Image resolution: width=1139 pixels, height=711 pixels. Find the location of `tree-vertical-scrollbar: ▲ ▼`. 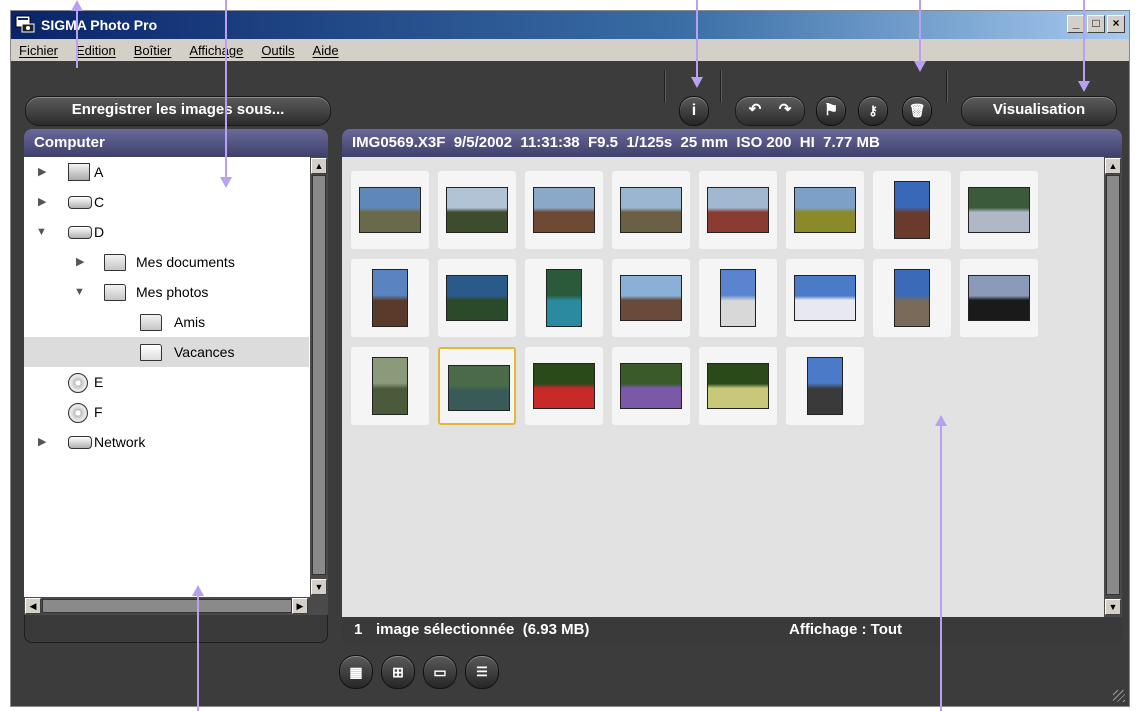

tree-vertical-scrollbar: ▲ ▼ is located at coordinates (319, 377).